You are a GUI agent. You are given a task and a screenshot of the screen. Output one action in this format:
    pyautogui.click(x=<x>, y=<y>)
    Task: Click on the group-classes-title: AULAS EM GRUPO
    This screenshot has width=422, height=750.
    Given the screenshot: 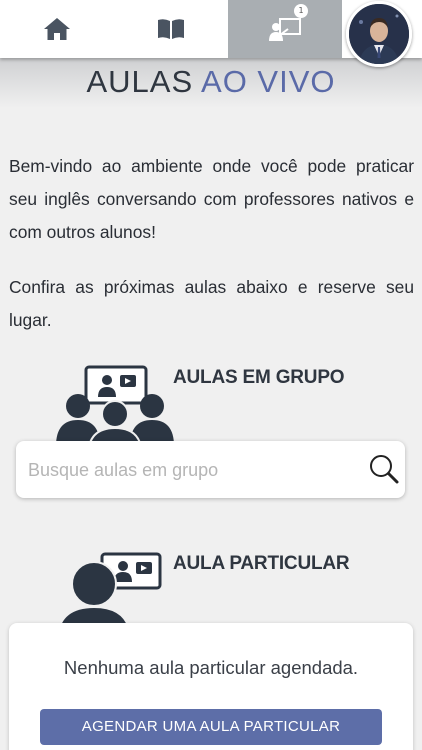 What is the action you would take?
    pyautogui.click(x=259, y=377)
    